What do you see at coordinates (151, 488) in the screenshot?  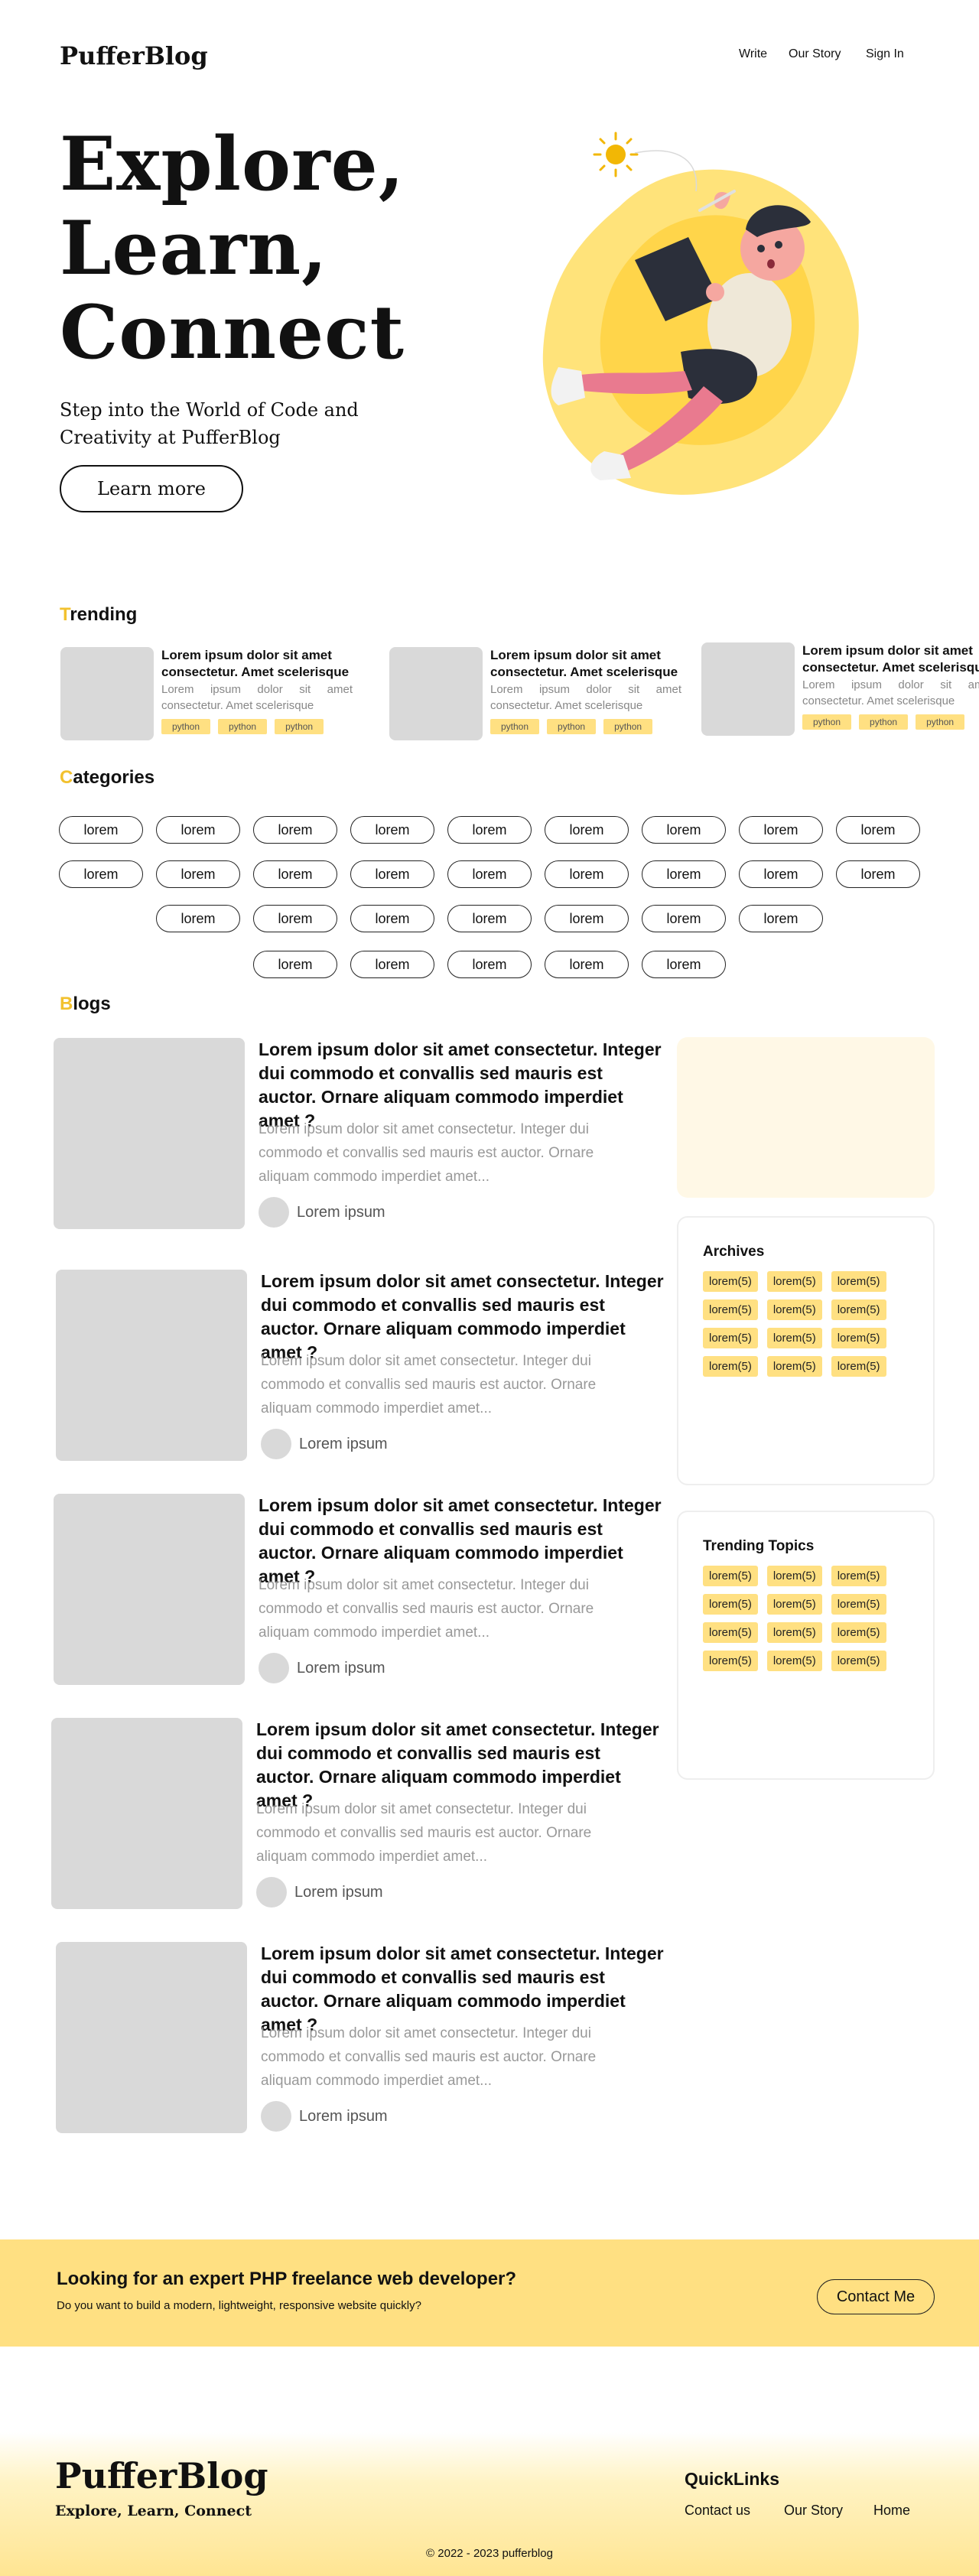 I see `learn-more-button: Learn more` at bounding box center [151, 488].